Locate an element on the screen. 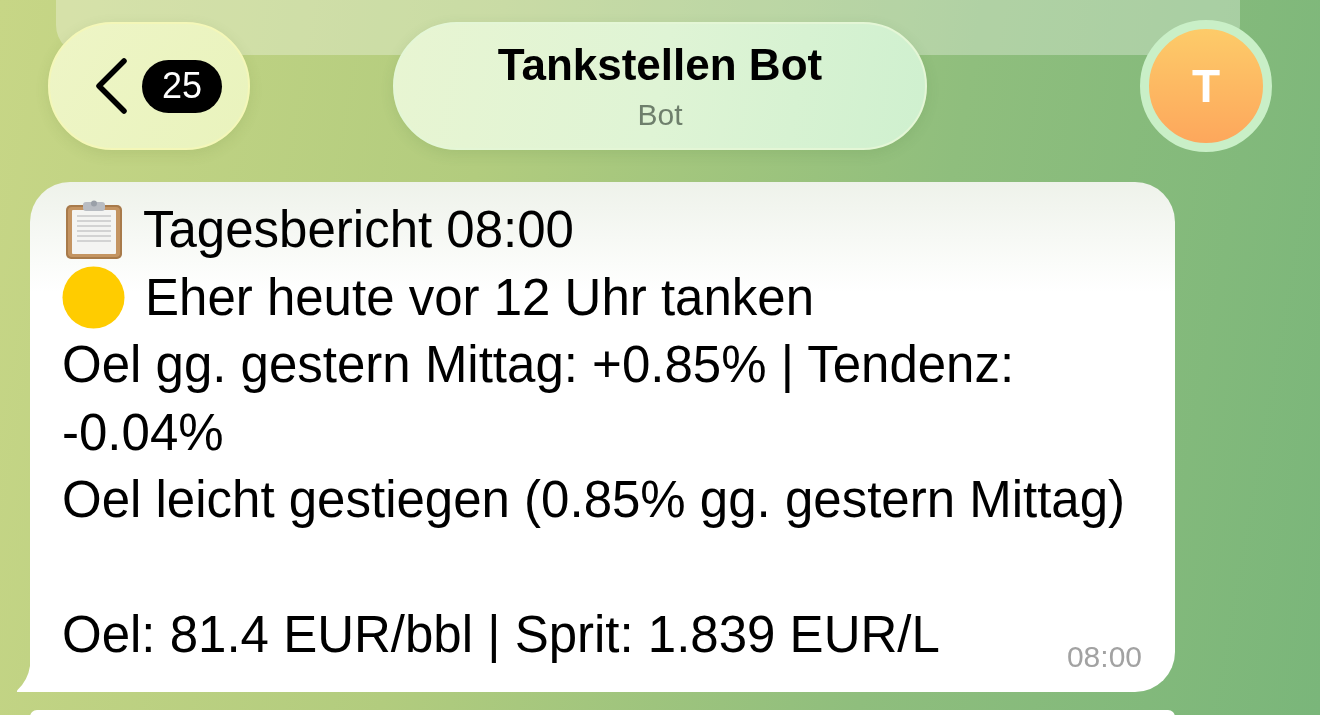 The width and height of the screenshot is (1320, 715). bubble-tail is located at coordinates (23, 678).